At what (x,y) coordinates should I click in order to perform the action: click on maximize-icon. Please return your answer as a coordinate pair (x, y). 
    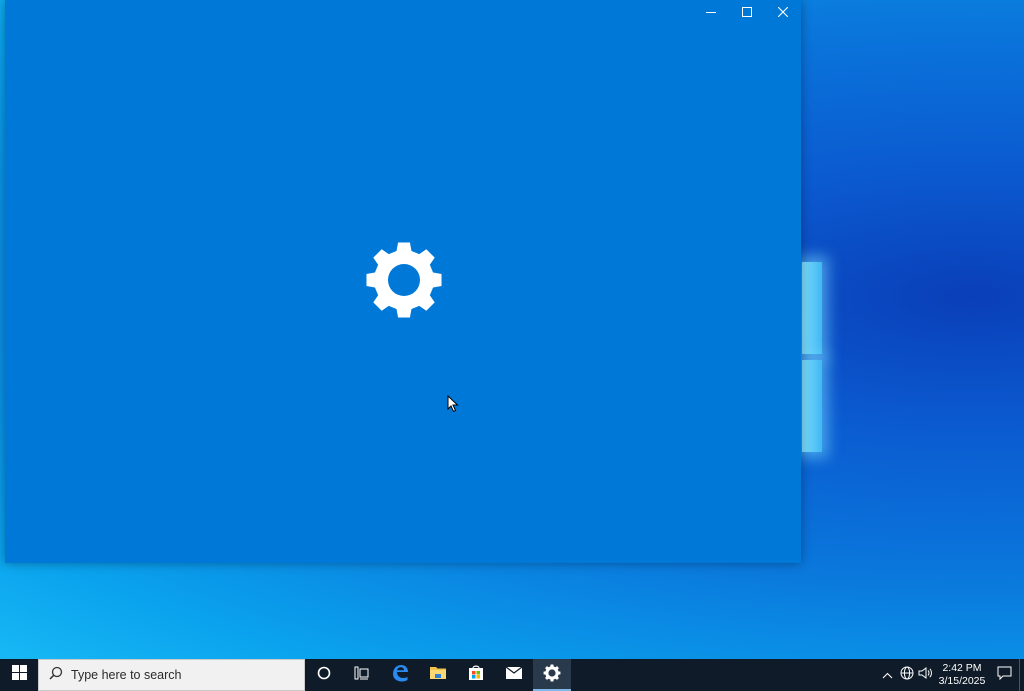
    Looking at the image, I should click on (747, 12).